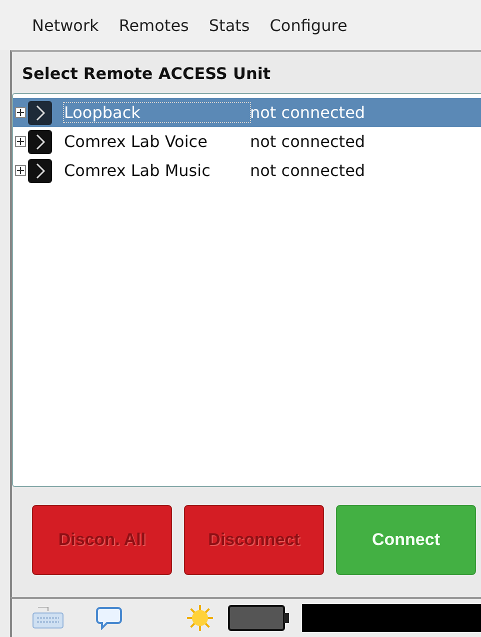 The height and width of the screenshot is (637, 481). What do you see at coordinates (247, 141) in the screenshot?
I see `unit-row: Comrex Lab Voice not connected` at bounding box center [247, 141].